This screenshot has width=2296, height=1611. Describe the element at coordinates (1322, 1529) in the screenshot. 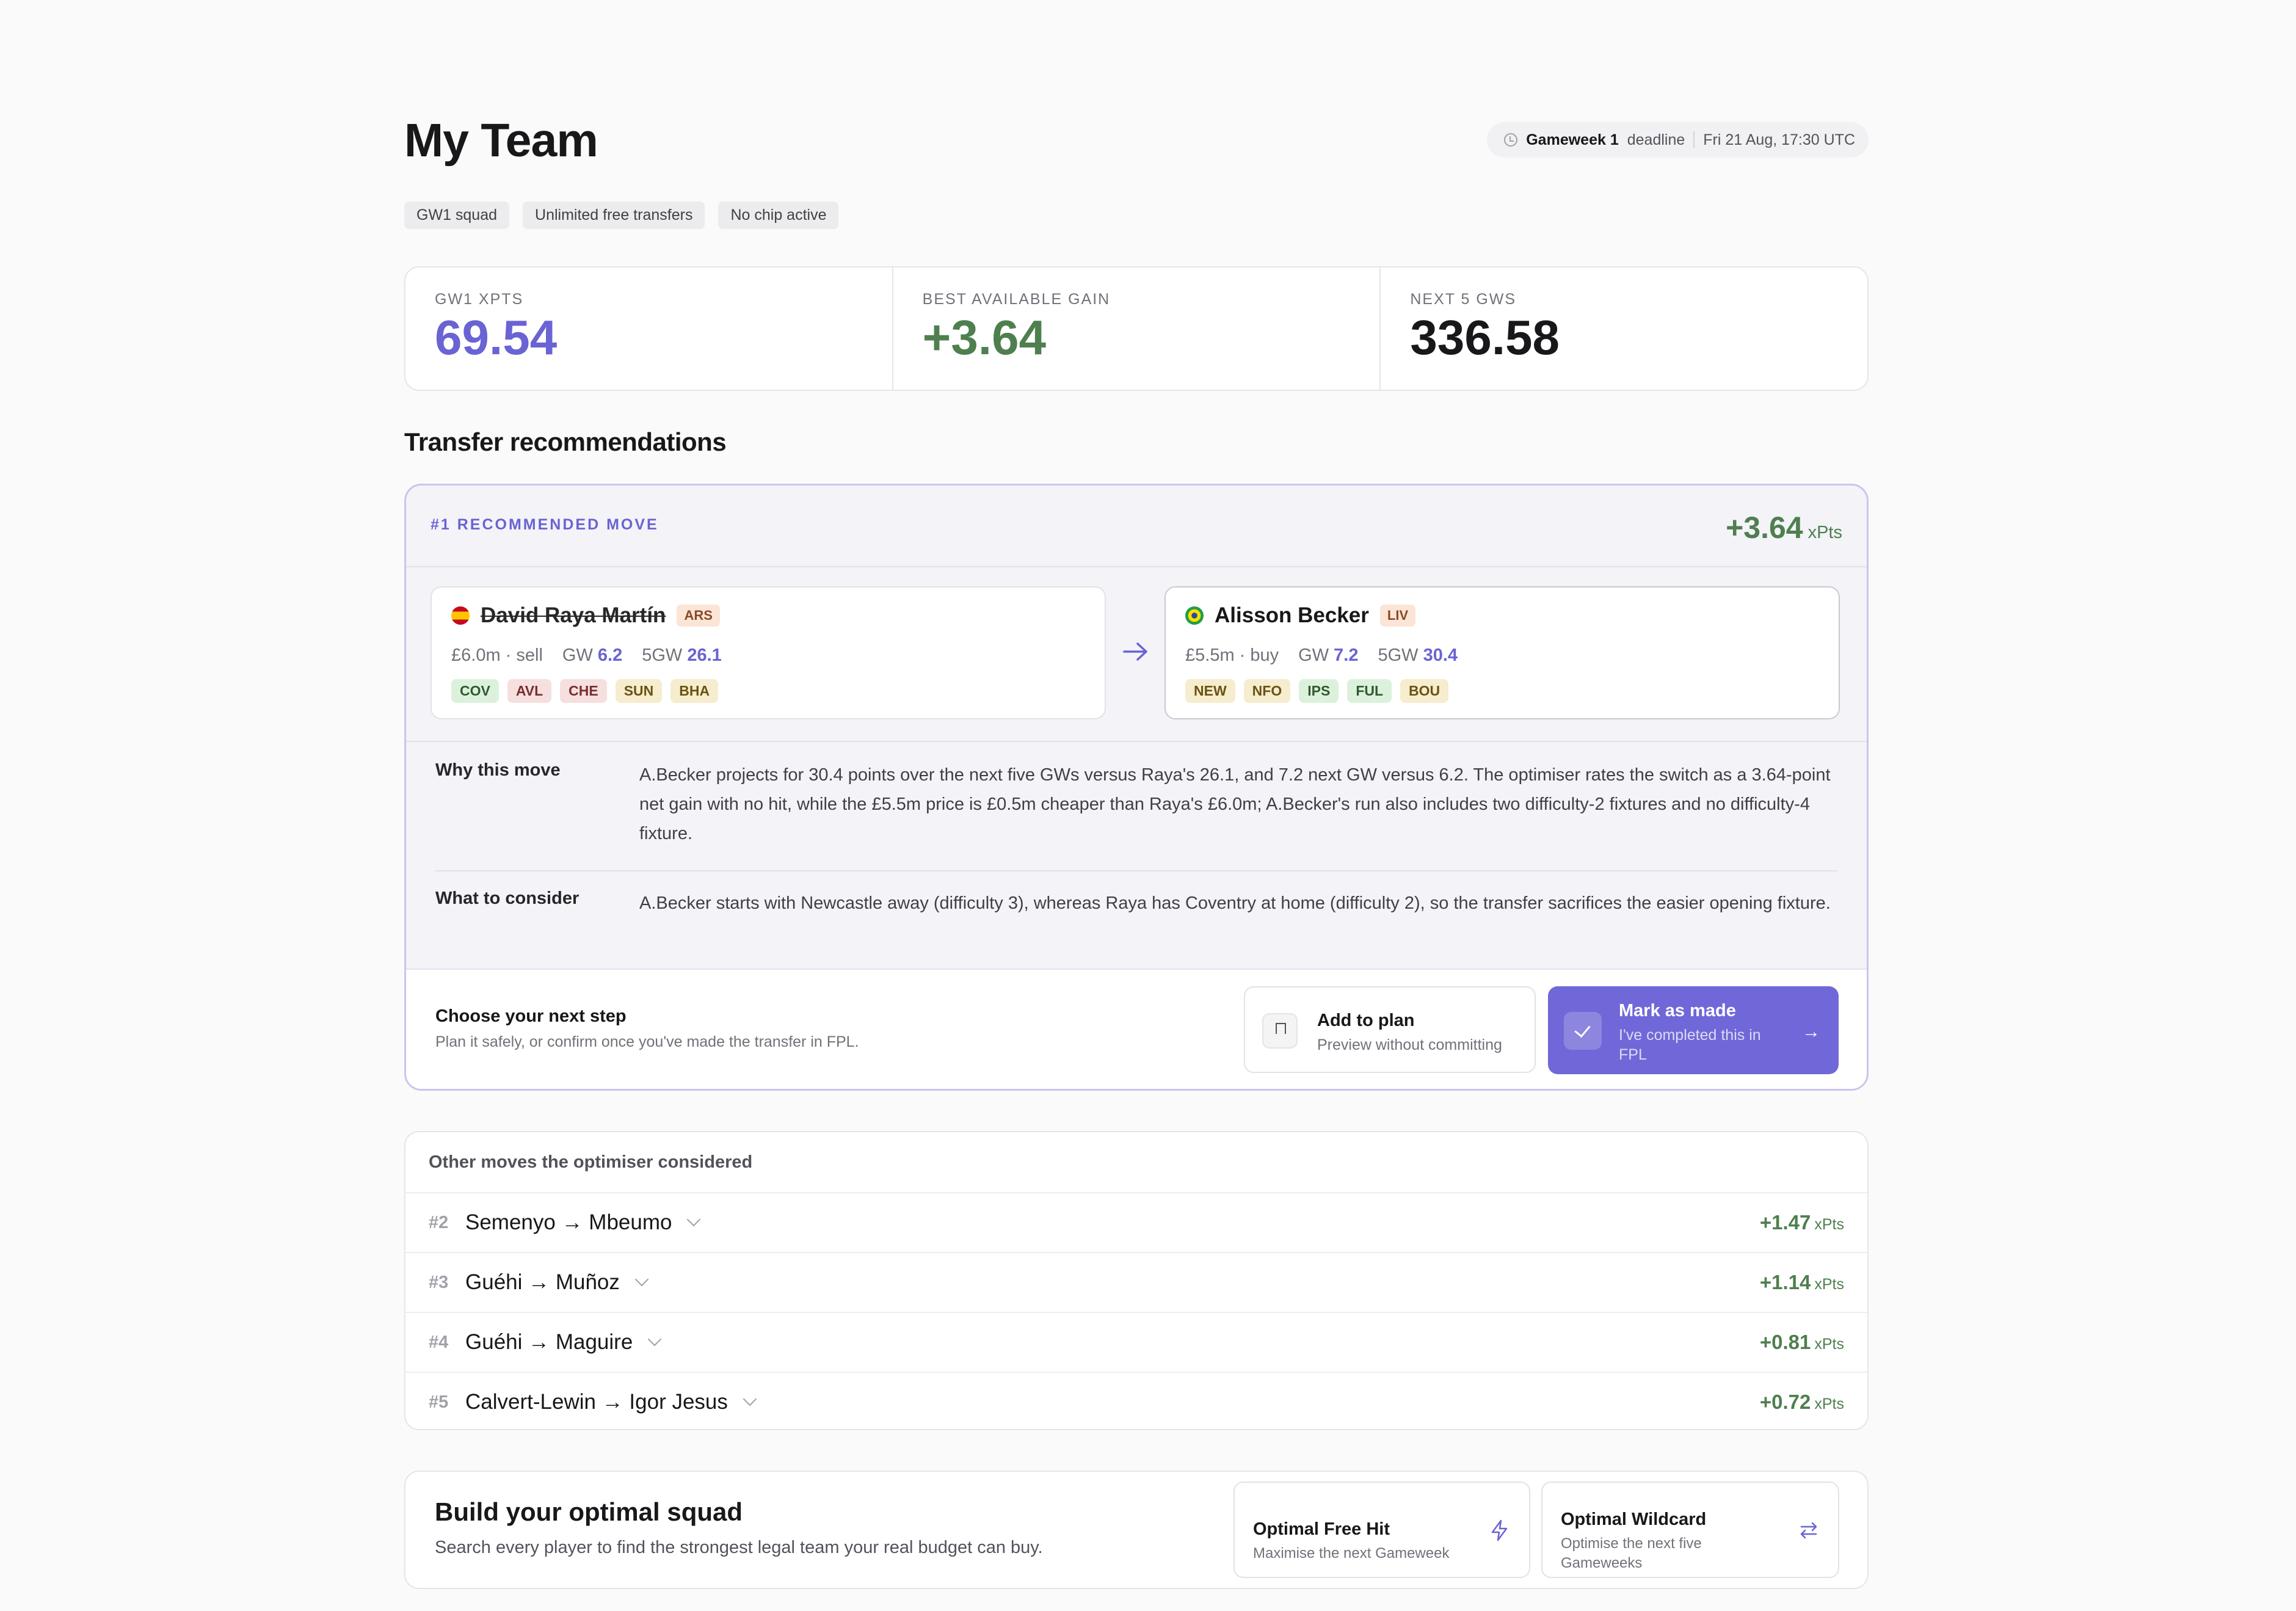

I see `free-hit-title: Optimal Free Hit` at that location.